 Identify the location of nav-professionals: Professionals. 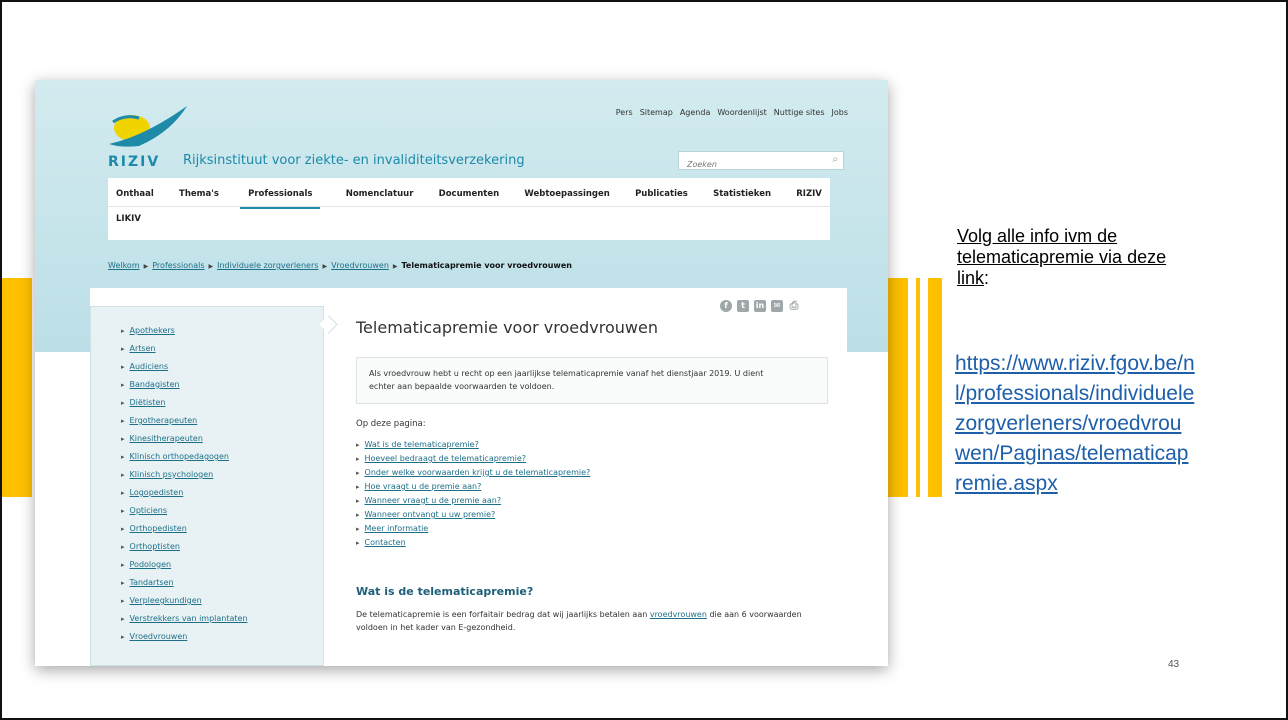
(280, 193).